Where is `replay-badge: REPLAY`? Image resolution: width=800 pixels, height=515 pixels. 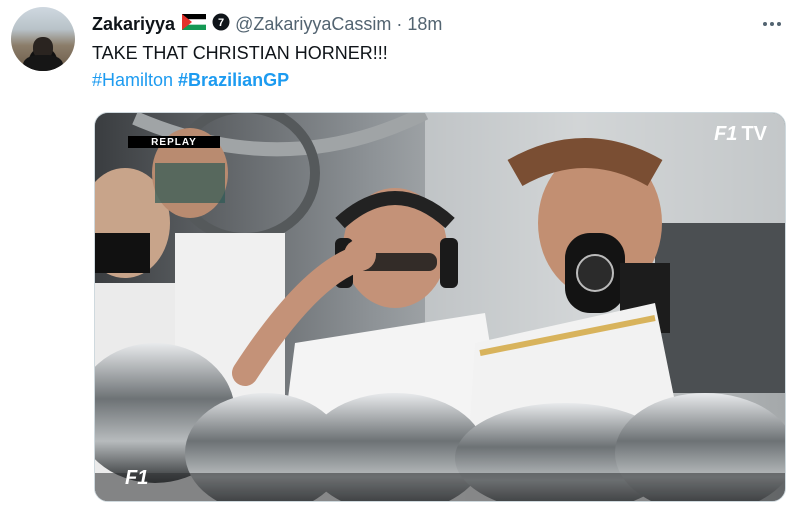
replay-badge: REPLAY is located at coordinates (174, 142).